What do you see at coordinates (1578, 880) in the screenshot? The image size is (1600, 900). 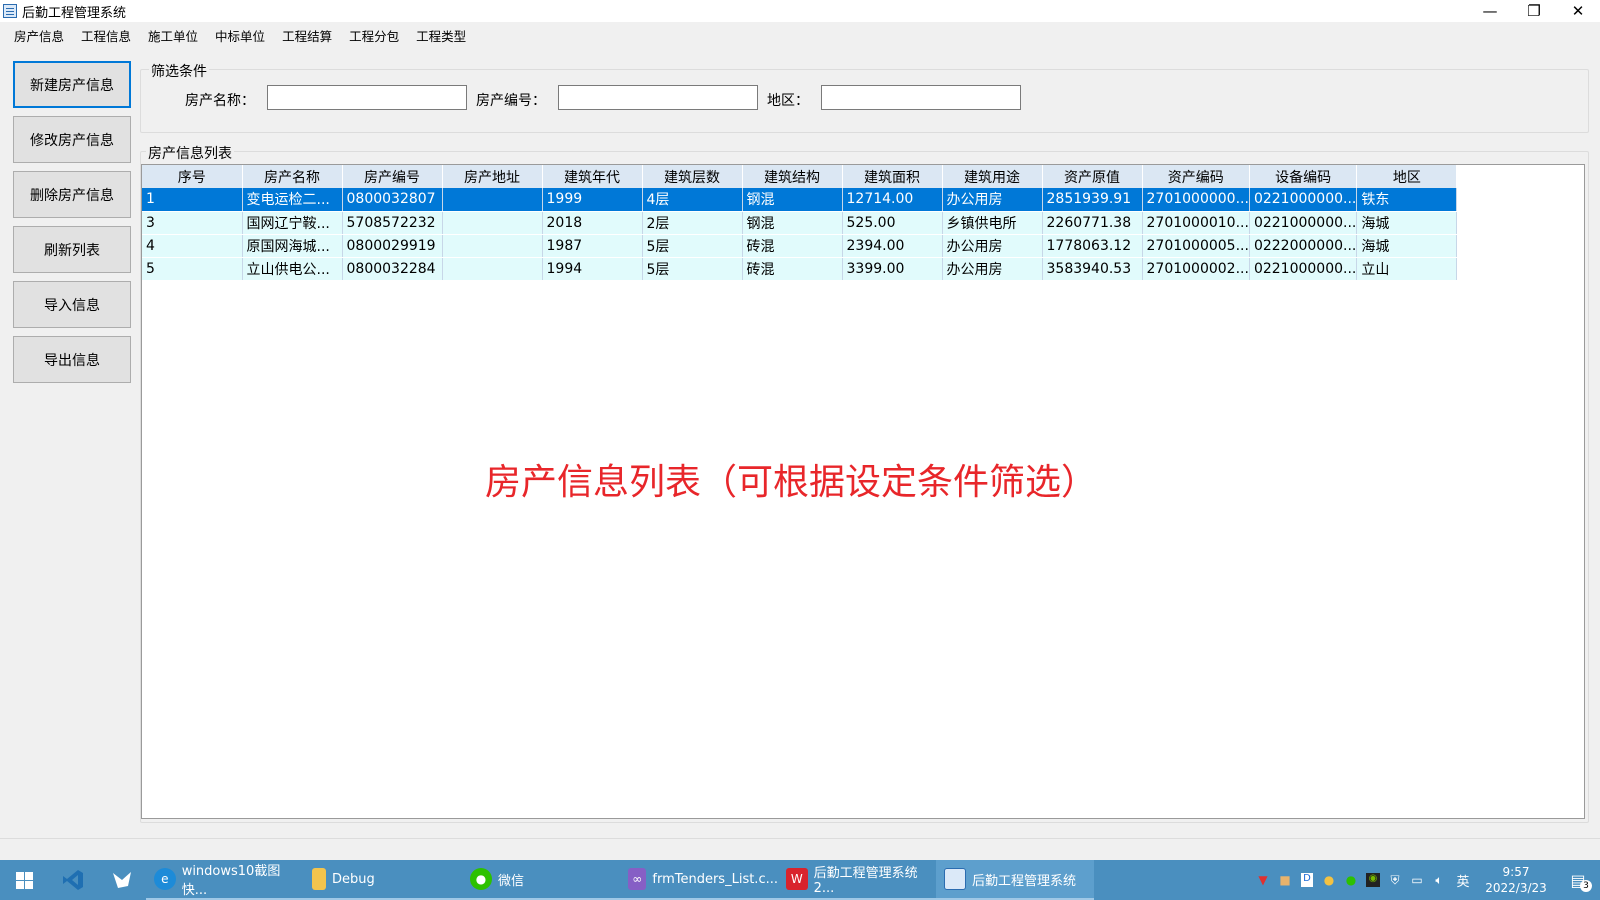 I see `notification-icon: ▤ 3` at bounding box center [1578, 880].